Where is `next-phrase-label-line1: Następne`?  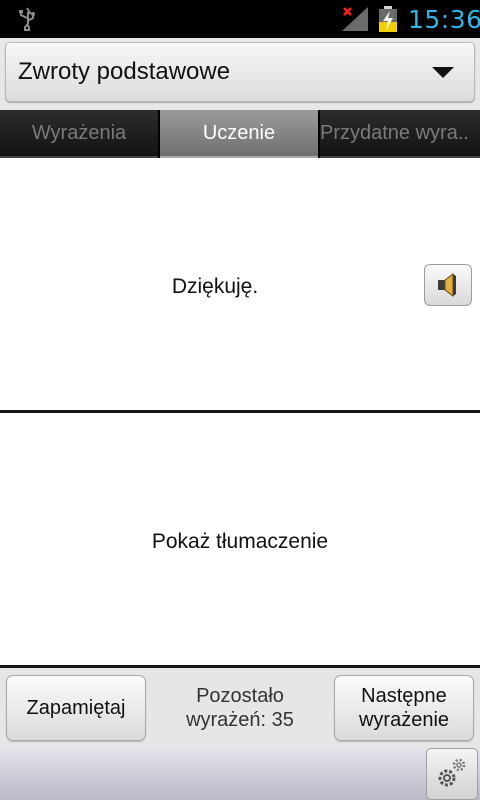
next-phrase-label-line1: Następne is located at coordinates (404, 696).